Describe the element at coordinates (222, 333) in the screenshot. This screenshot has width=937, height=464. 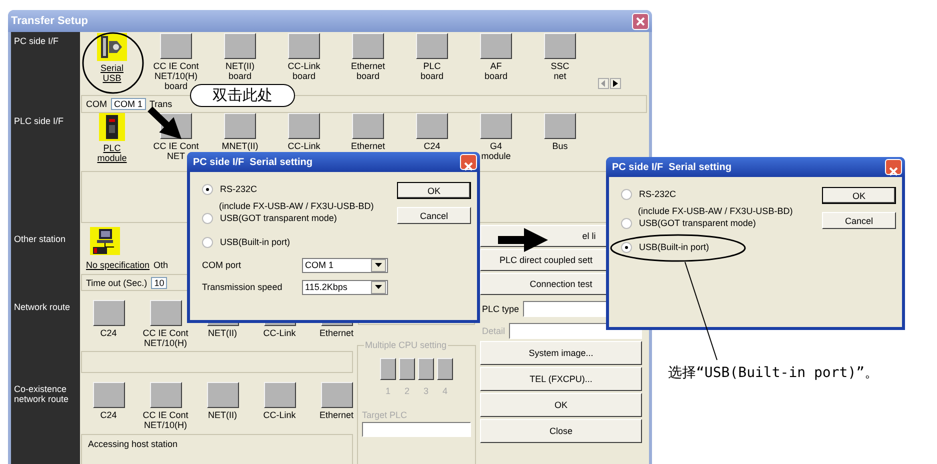
I see `device-label: NET(II)` at that location.